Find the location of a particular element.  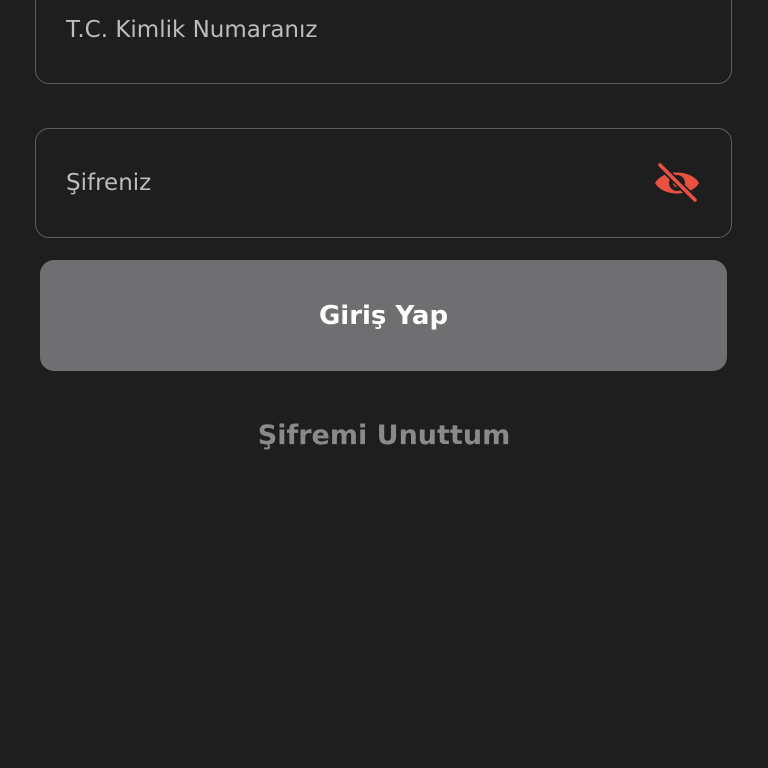

forgot-password-link: Şifremi Unuttum is located at coordinates (384, 436).